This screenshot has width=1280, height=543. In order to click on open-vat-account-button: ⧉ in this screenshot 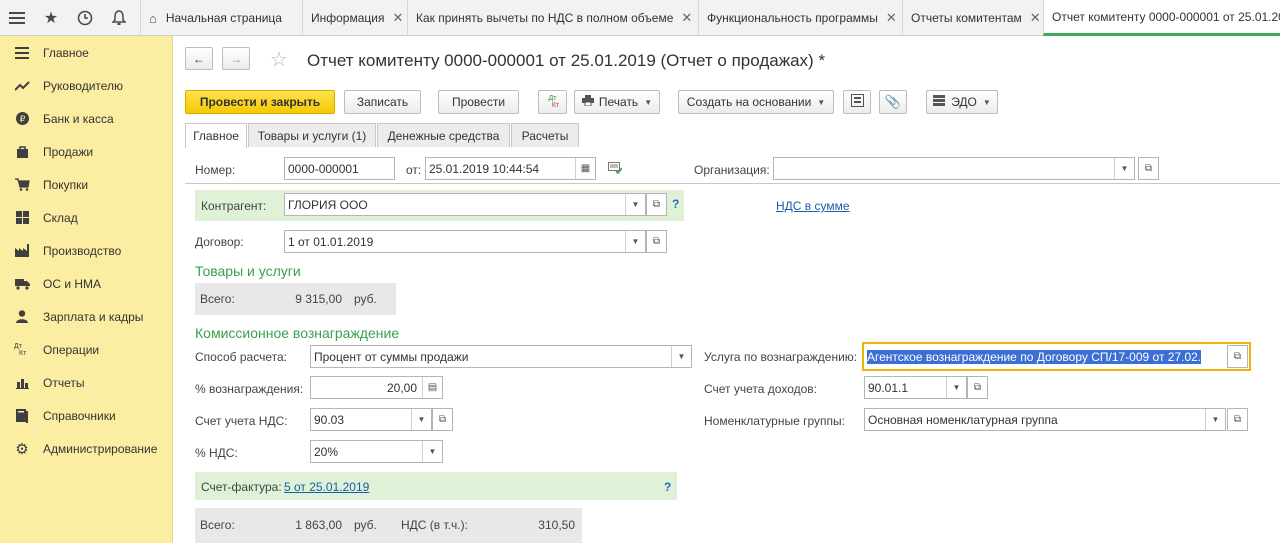, I will do `click(442, 419)`.